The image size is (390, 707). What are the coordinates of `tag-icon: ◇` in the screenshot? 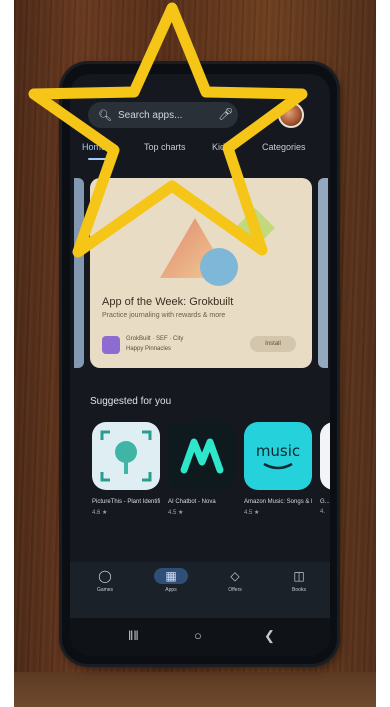 It's located at (235, 576).